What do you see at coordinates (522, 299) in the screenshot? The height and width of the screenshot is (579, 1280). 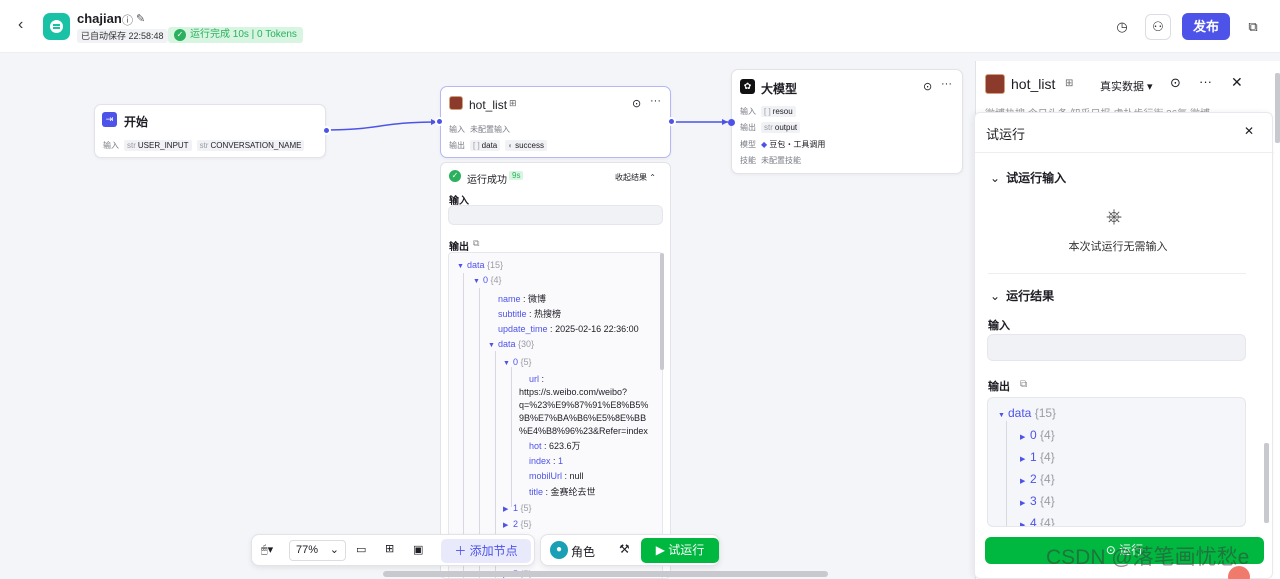 I see `tree-leaf: name : 微博` at bounding box center [522, 299].